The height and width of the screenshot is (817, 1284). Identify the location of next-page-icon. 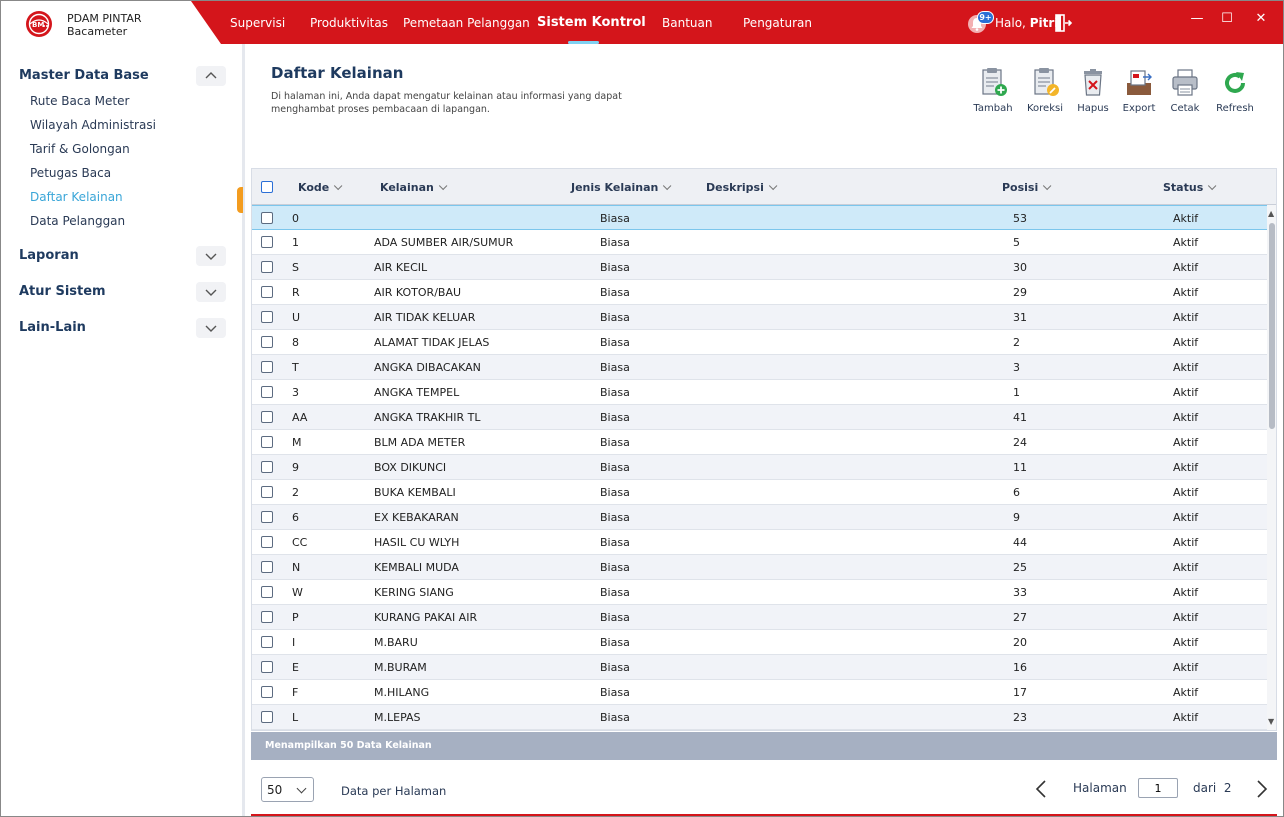
(1262, 789).